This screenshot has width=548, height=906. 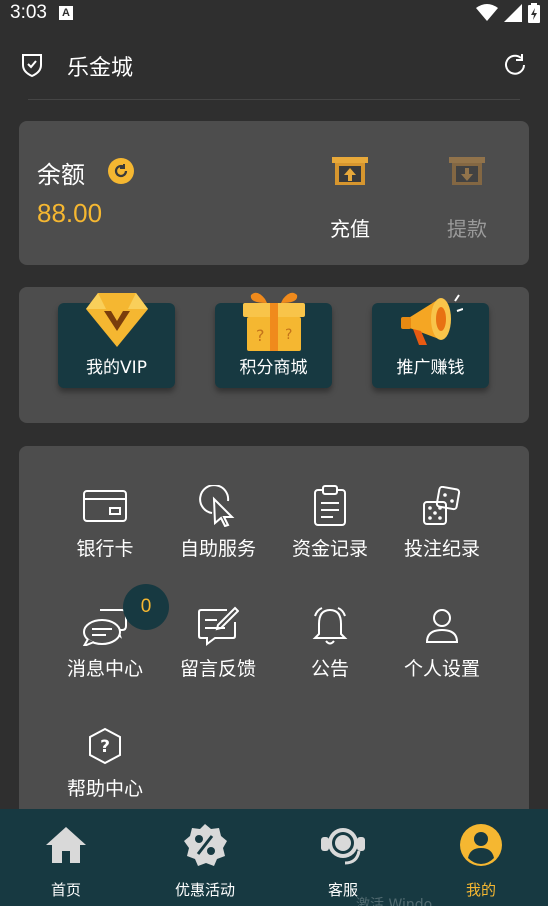 What do you see at coordinates (204, 890) in the screenshot?
I see `nav-promotions-label: 优惠活动` at bounding box center [204, 890].